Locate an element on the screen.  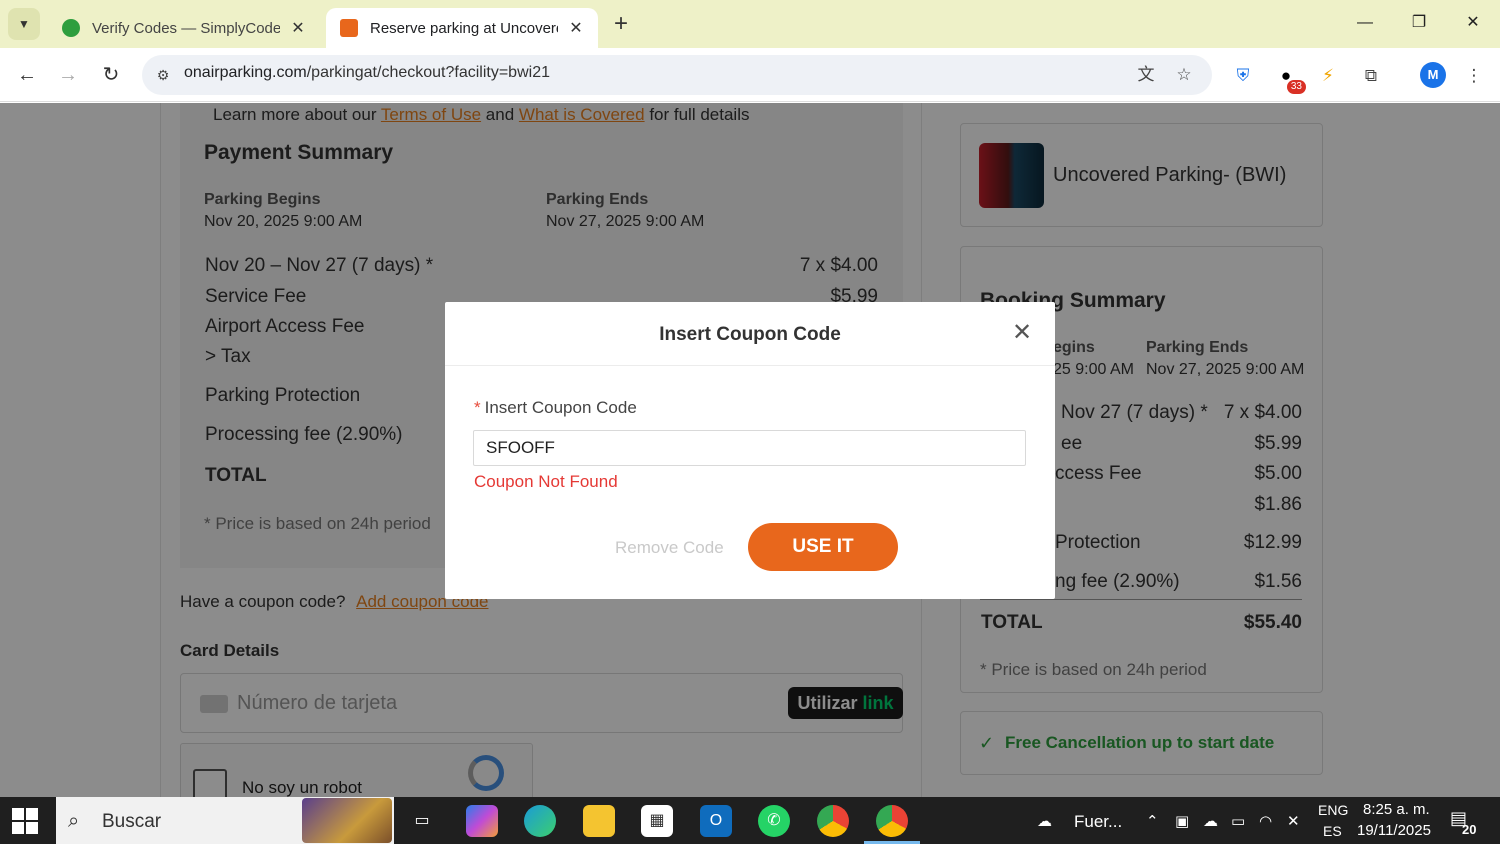
reload-icon: ↻ is located at coordinates (111, 75).